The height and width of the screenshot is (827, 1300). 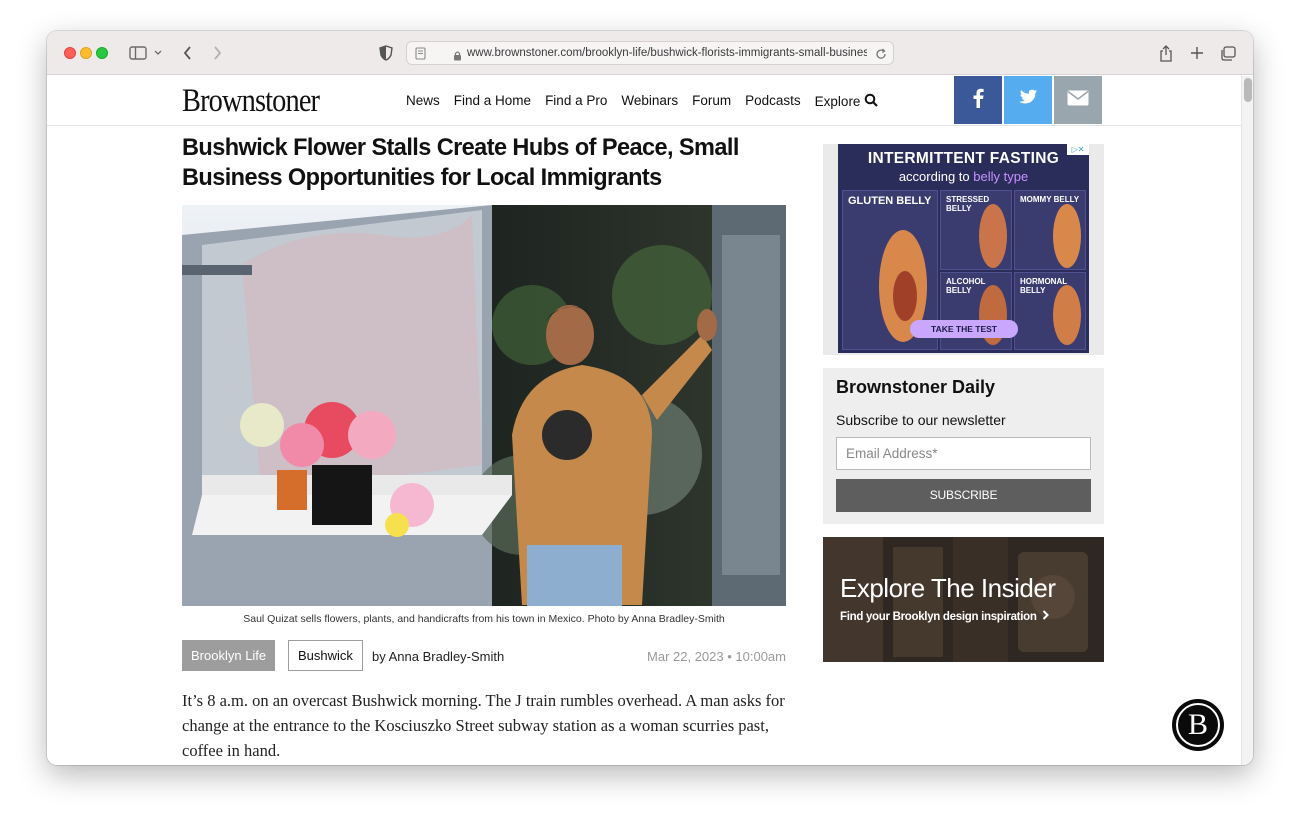 I want to click on new-tab-icon, so click(x=1197, y=53).